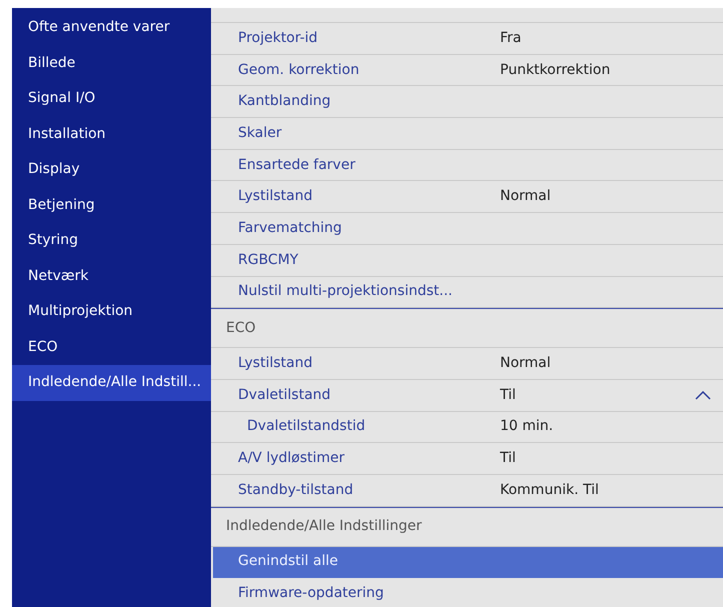 This screenshot has height=607, width=723. Describe the element at coordinates (467, 328) in the screenshot. I see `section-header: ECO` at that location.